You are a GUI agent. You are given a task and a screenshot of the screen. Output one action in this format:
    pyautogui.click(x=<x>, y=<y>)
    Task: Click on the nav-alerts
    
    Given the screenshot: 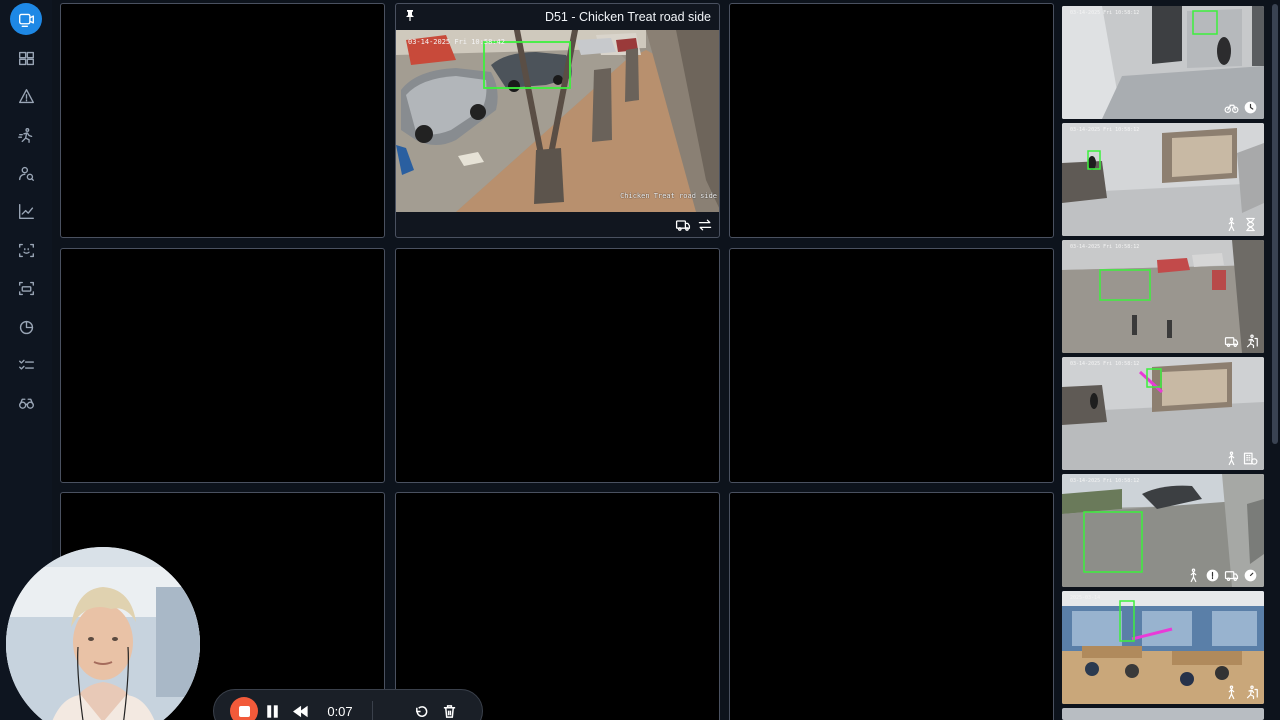 What is the action you would take?
    pyautogui.click(x=26, y=96)
    